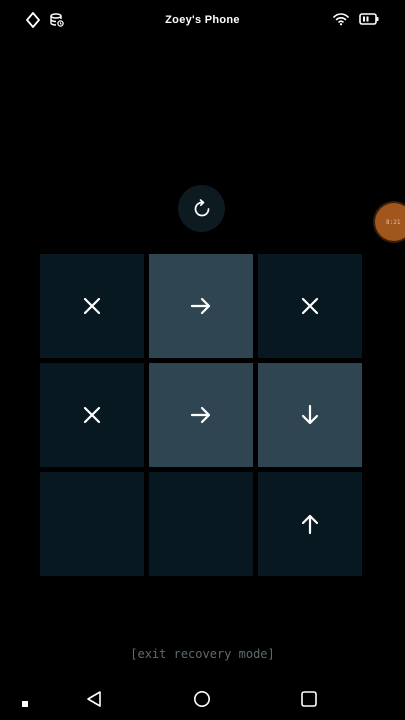 The height and width of the screenshot is (720, 405). Describe the element at coordinates (94, 701) in the screenshot. I see `back-icon` at that location.